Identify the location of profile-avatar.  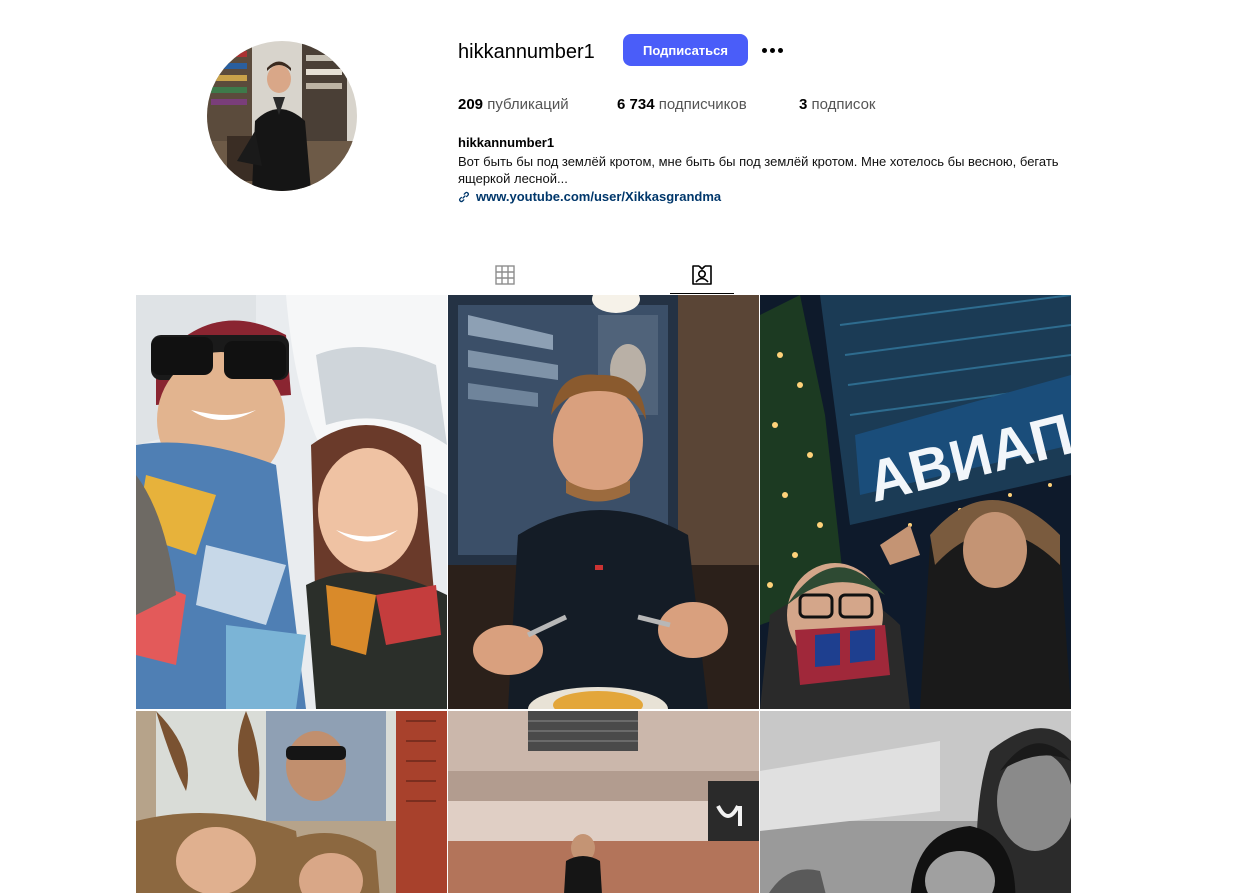
(282, 116).